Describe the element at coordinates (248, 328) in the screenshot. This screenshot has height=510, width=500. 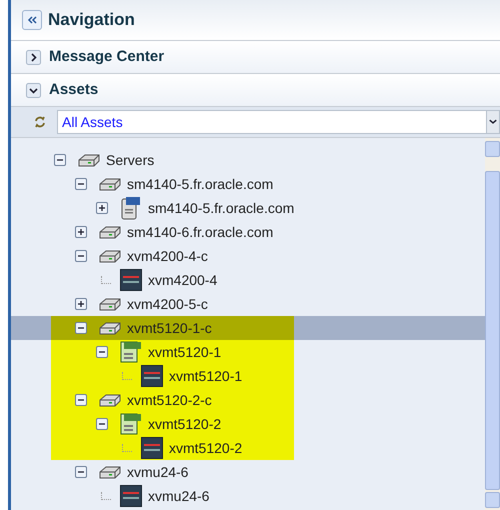
I see `tree-row: xvmt5120-1-c` at that location.